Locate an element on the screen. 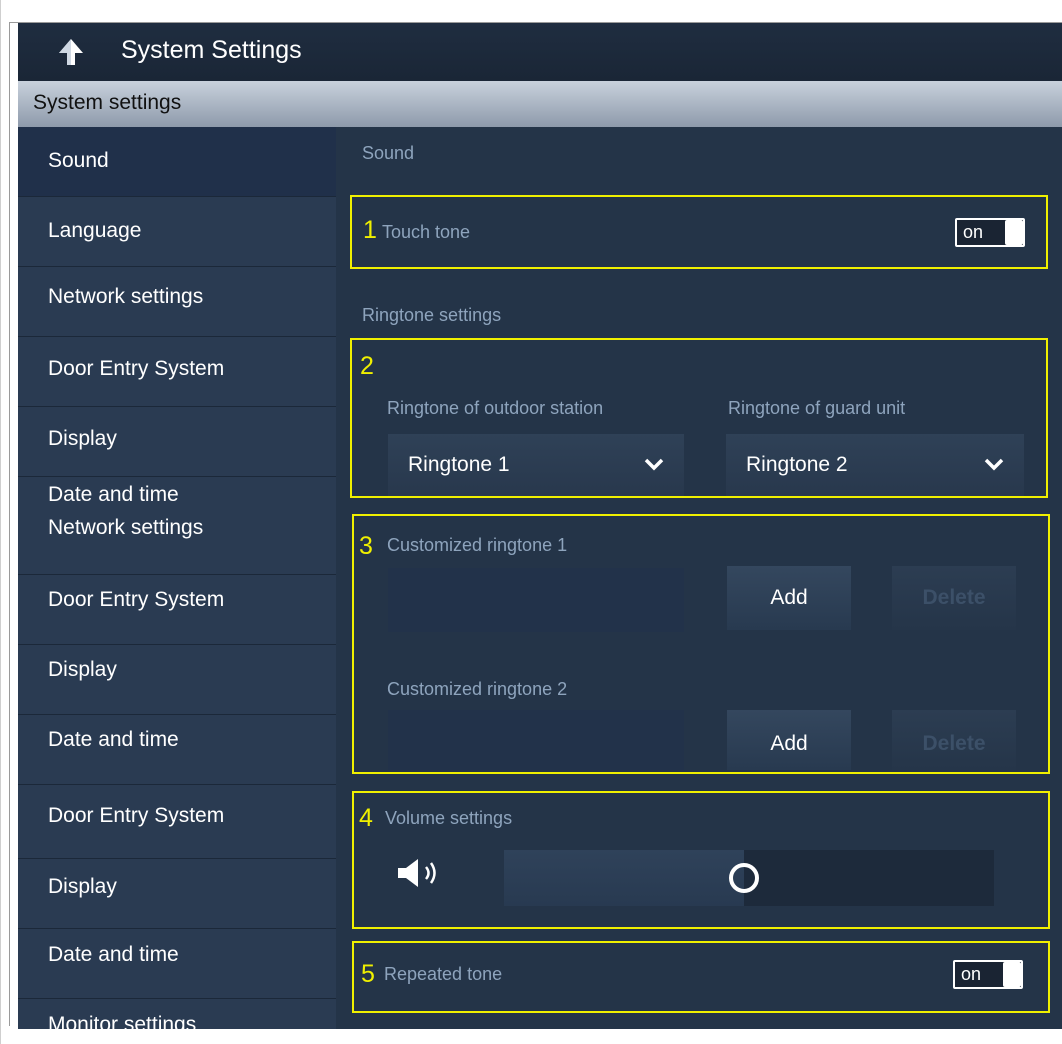  callout-number: 4 is located at coordinates (366, 818).